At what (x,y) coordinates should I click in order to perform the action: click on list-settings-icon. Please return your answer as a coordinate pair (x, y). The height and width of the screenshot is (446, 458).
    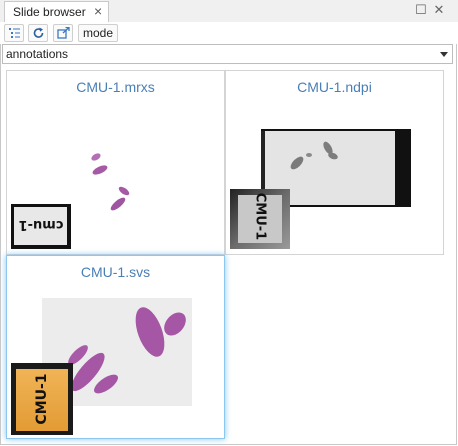
    Looking at the image, I should click on (14, 33).